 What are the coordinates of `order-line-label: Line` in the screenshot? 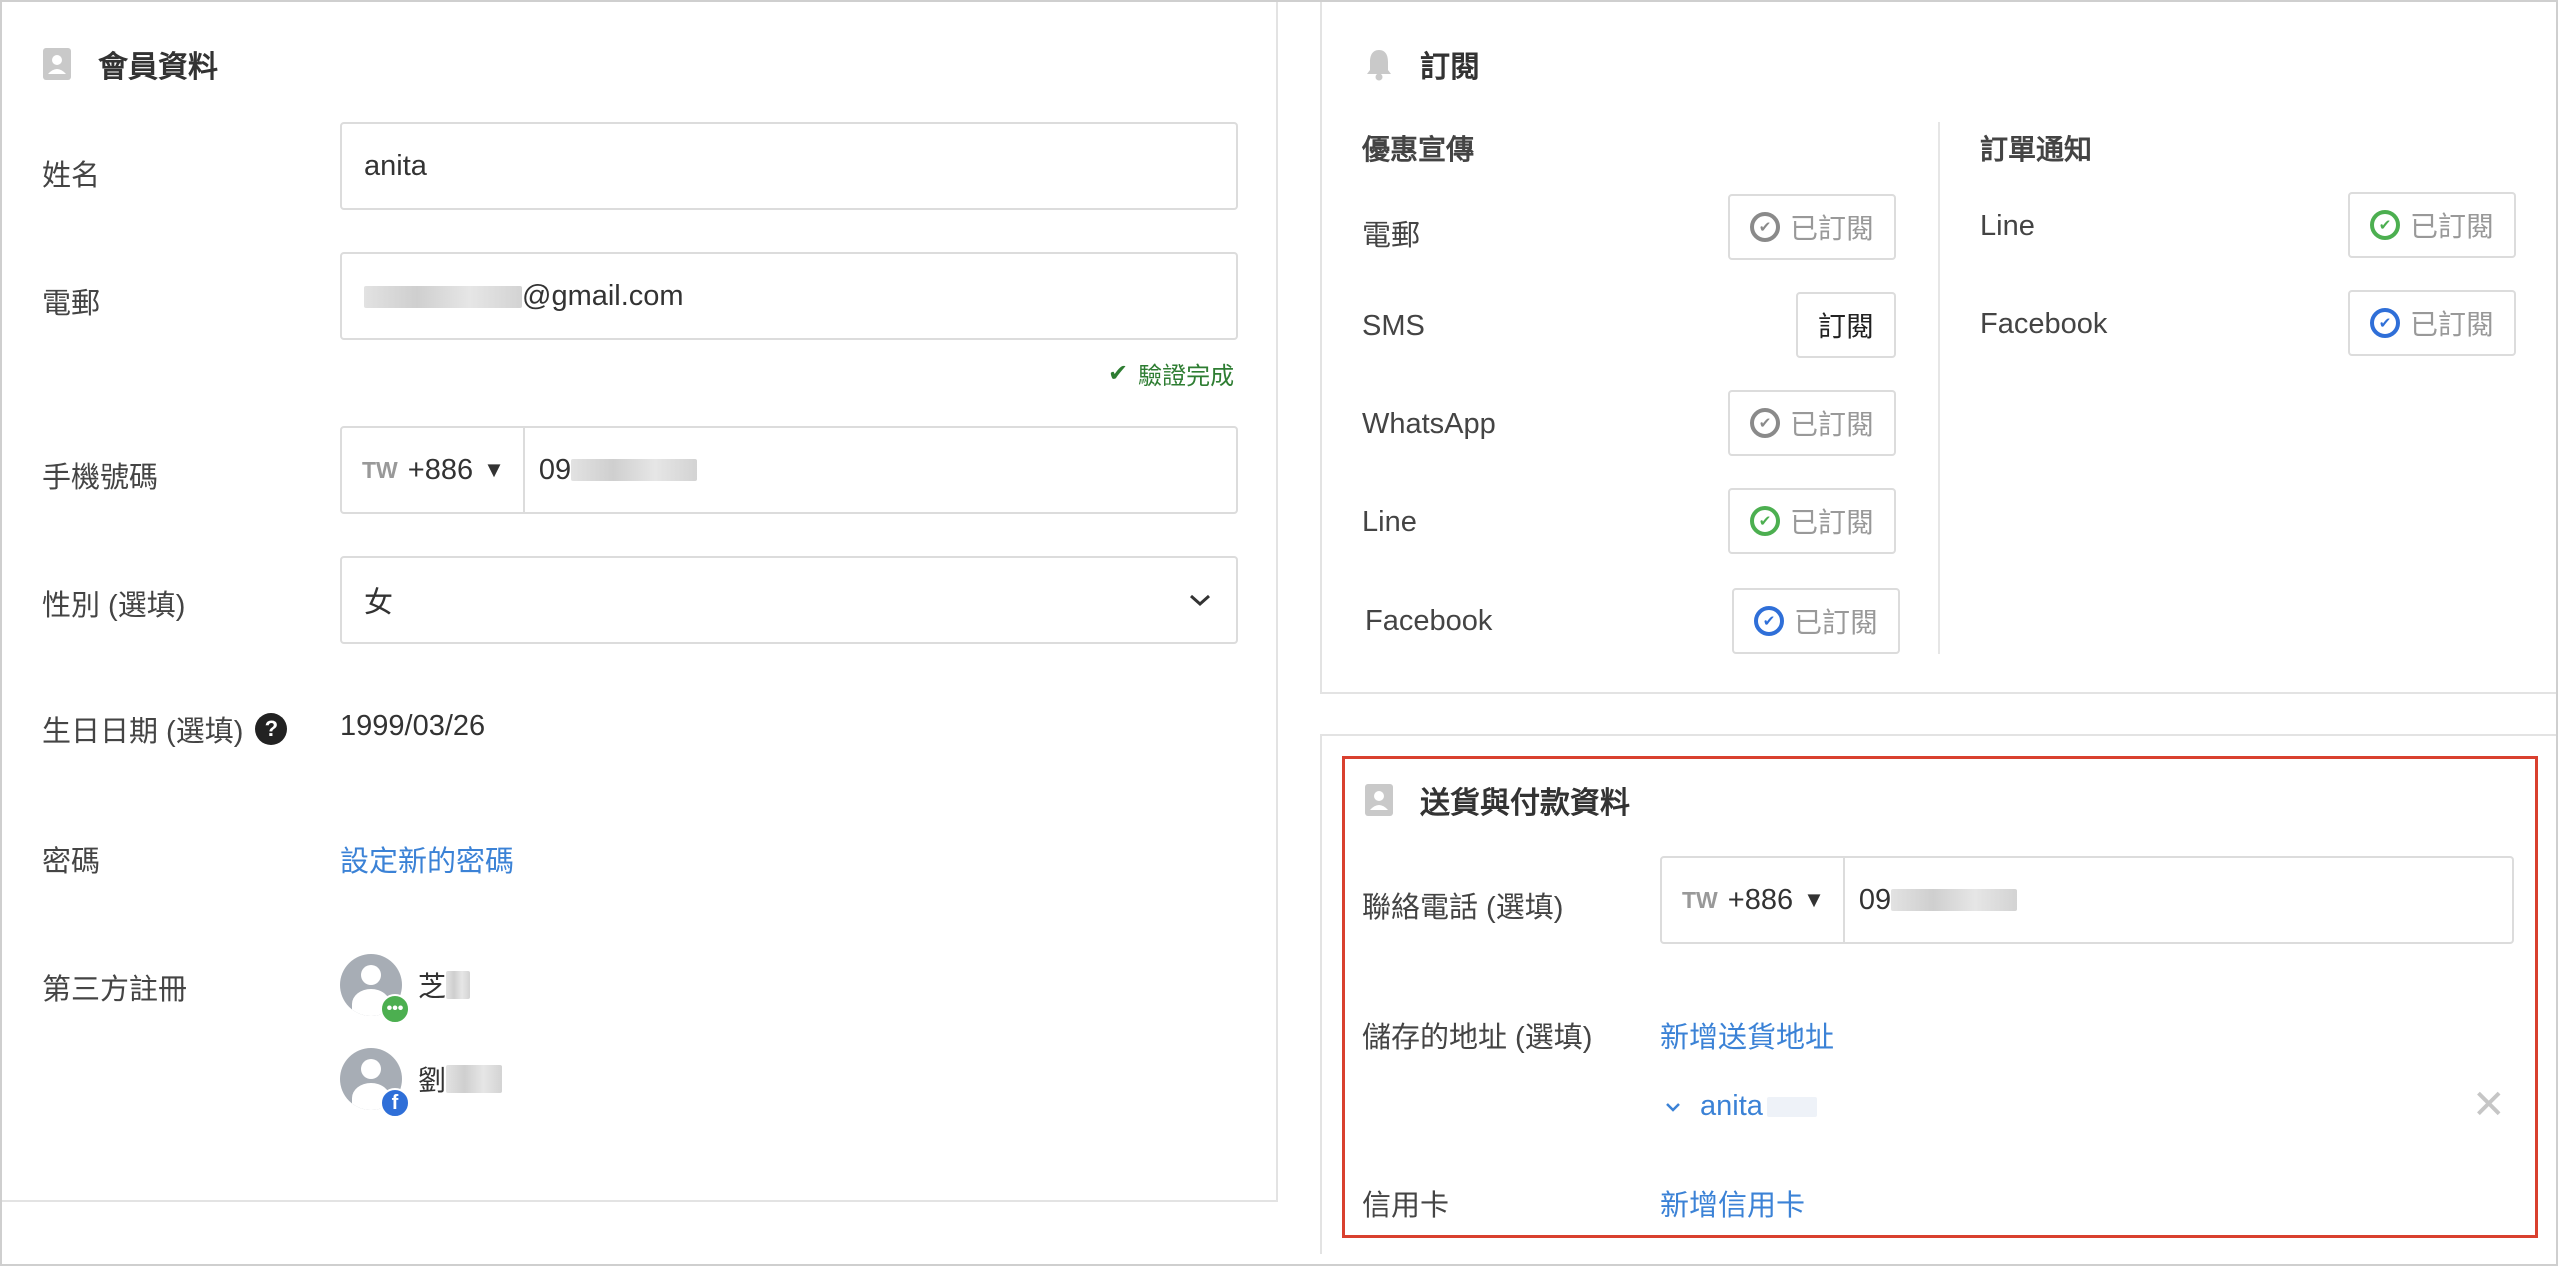 It's located at (2007, 226).